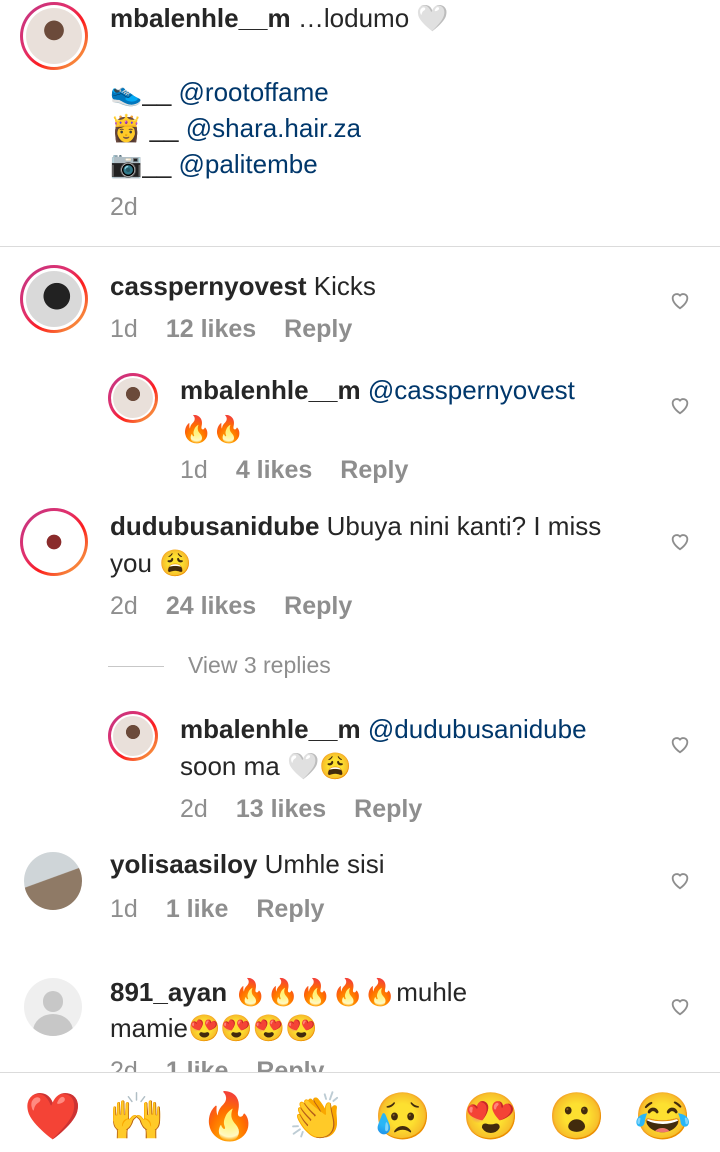 This screenshot has height=1152, width=720. What do you see at coordinates (211, 329) in the screenshot?
I see `comment-1-likes: 12 likes` at bounding box center [211, 329].